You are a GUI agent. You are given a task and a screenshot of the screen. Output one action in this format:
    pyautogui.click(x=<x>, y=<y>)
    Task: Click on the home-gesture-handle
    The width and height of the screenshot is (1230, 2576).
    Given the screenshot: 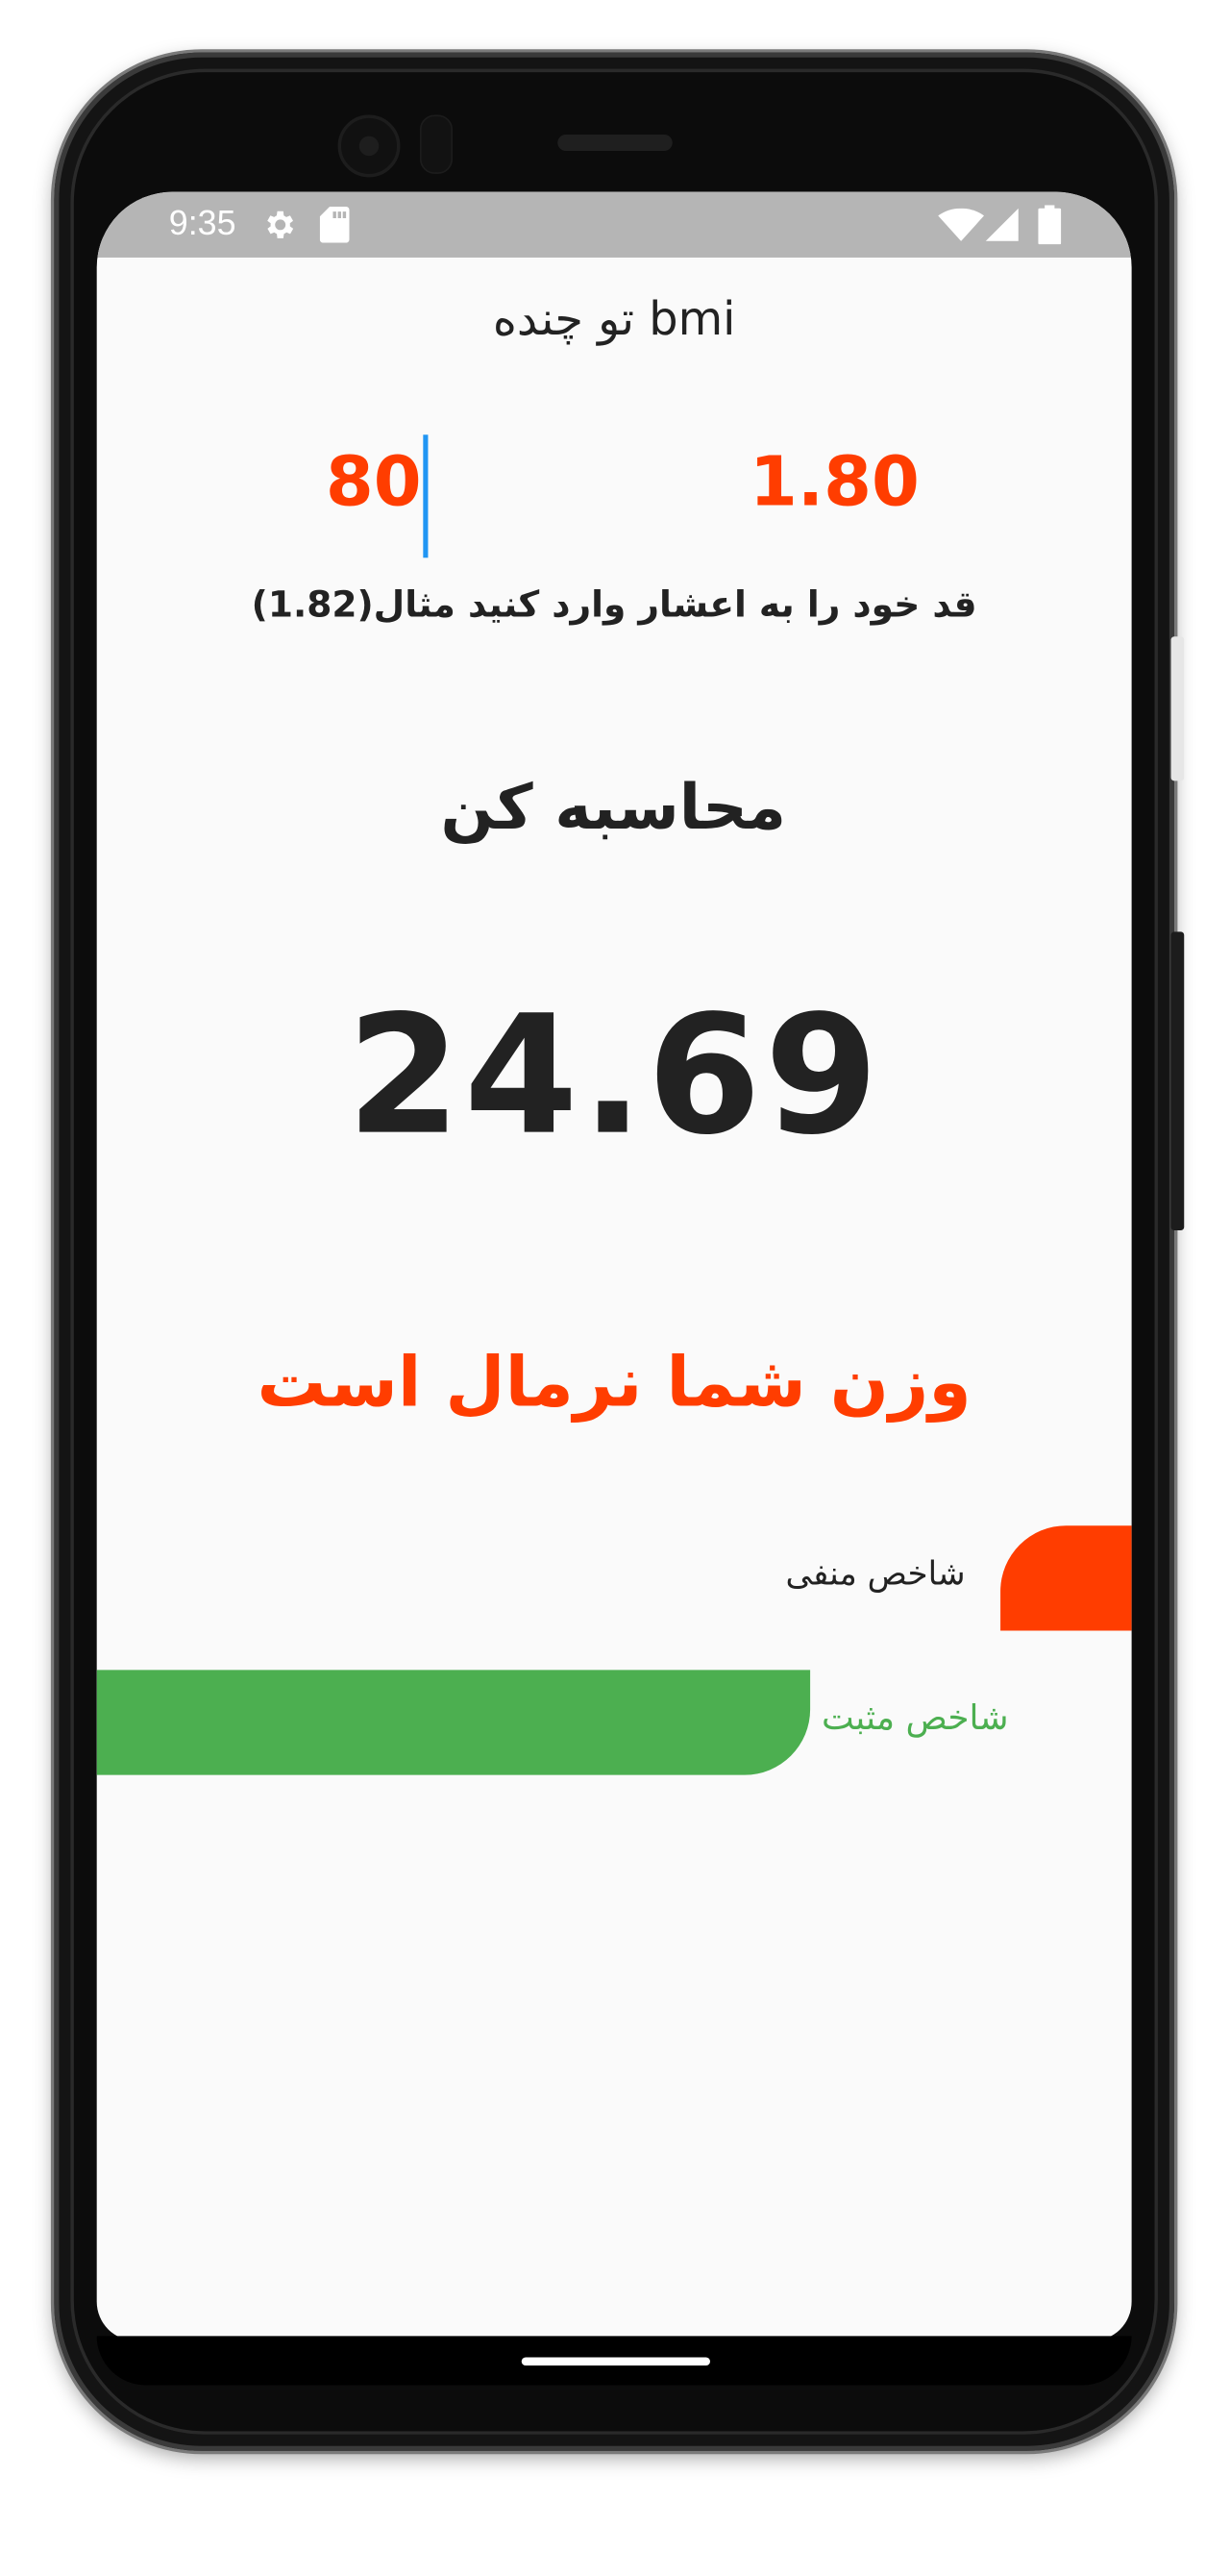 What is the action you would take?
    pyautogui.click(x=616, y=2361)
    